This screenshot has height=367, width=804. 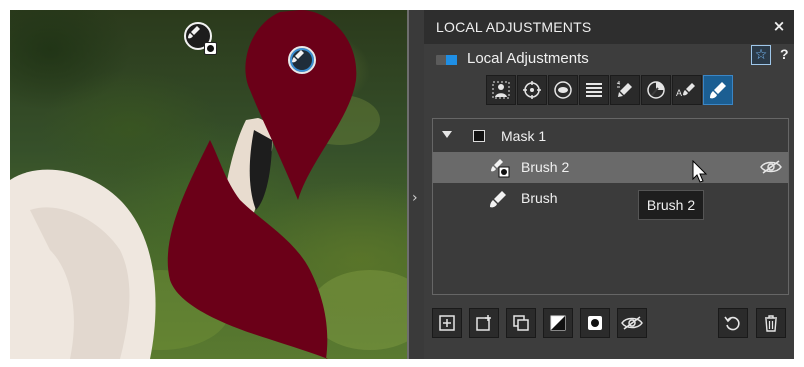 What do you see at coordinates (500, 168) in the screenshot?
I see `brush-badge-icon` at bounding box center [500, 168].